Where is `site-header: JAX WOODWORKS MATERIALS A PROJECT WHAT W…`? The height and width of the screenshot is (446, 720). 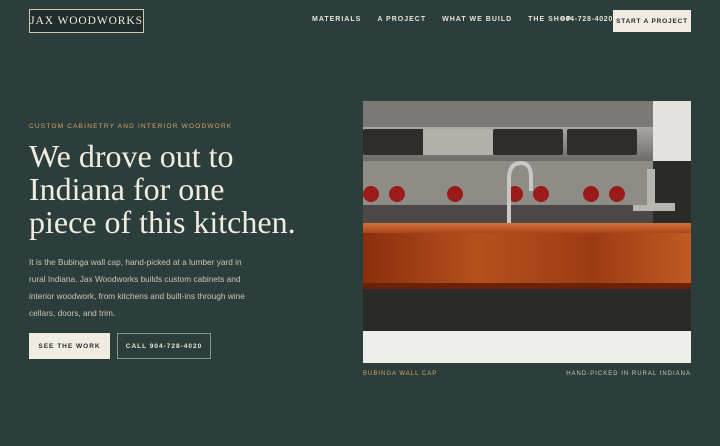
site-header: JAX WOODWORKS MATERIALS A PROJECT WHAT W… is located at coordinates (360, 21).